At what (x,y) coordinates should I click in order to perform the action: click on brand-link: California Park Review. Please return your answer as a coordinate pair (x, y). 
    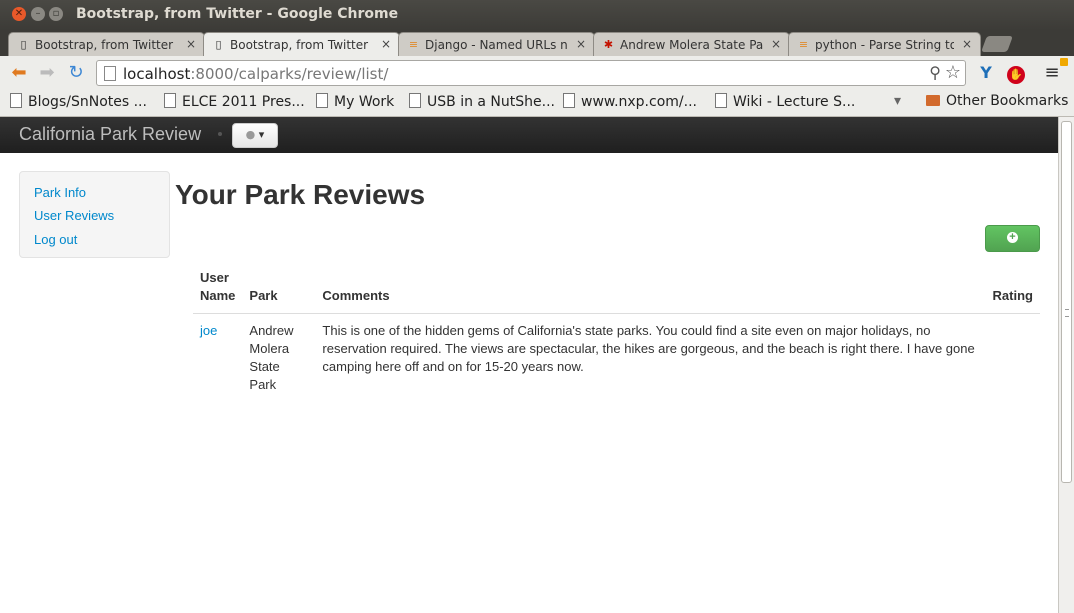
    Looking at the image, I should click on (110, 134).